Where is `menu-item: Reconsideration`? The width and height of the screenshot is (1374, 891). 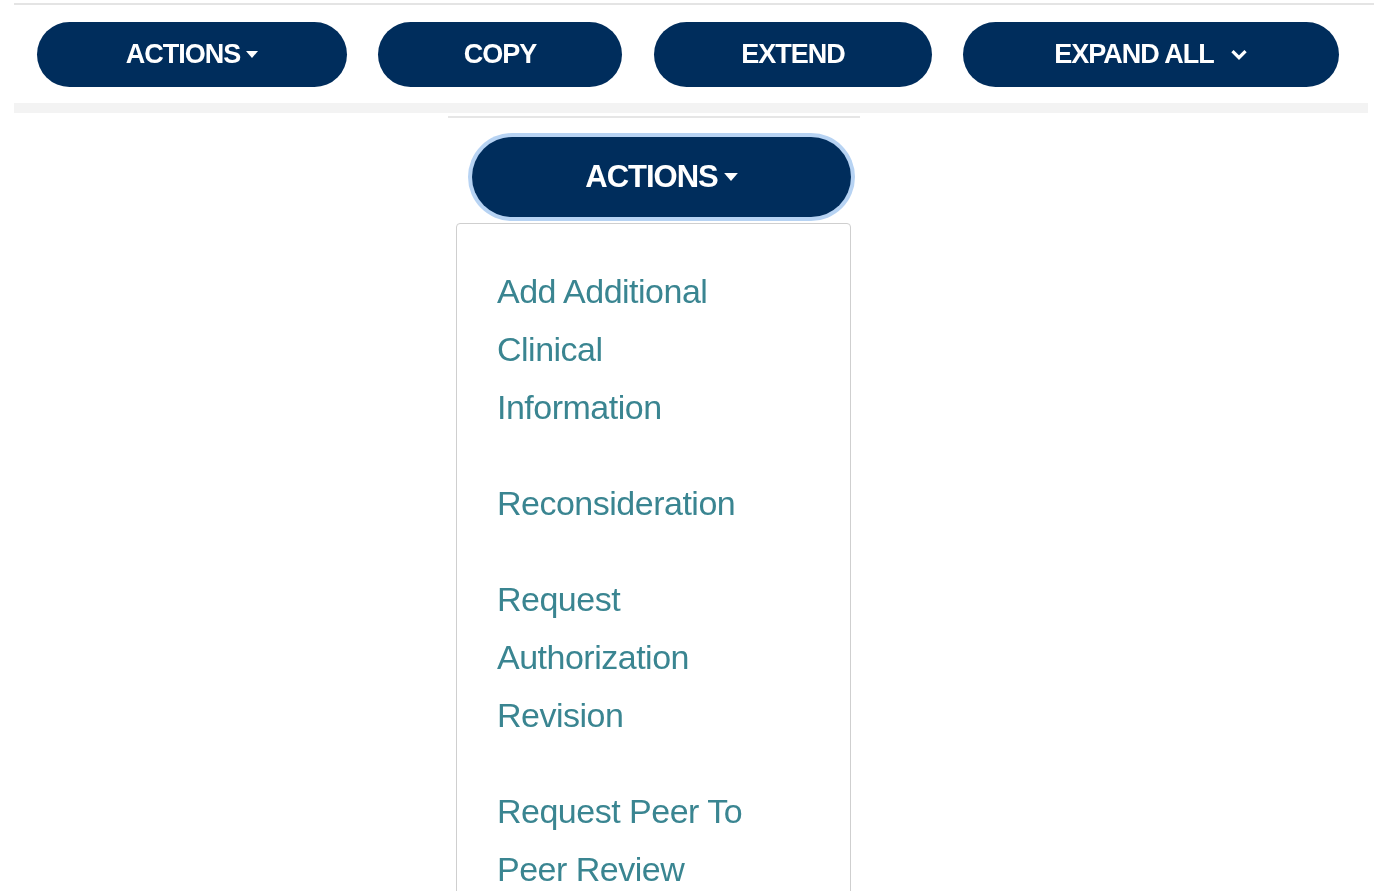 menu-item: Reconsideration is located at coordinates (628, 503).